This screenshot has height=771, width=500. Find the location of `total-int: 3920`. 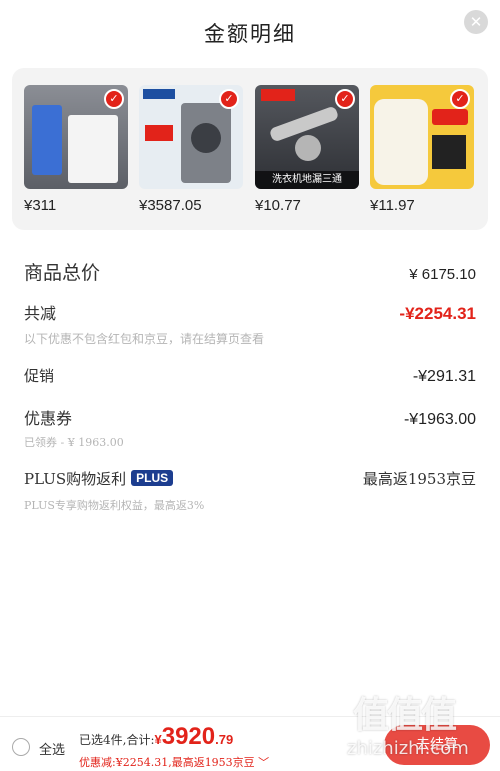

total-int: 3920 is located at coordinates (188, 736).